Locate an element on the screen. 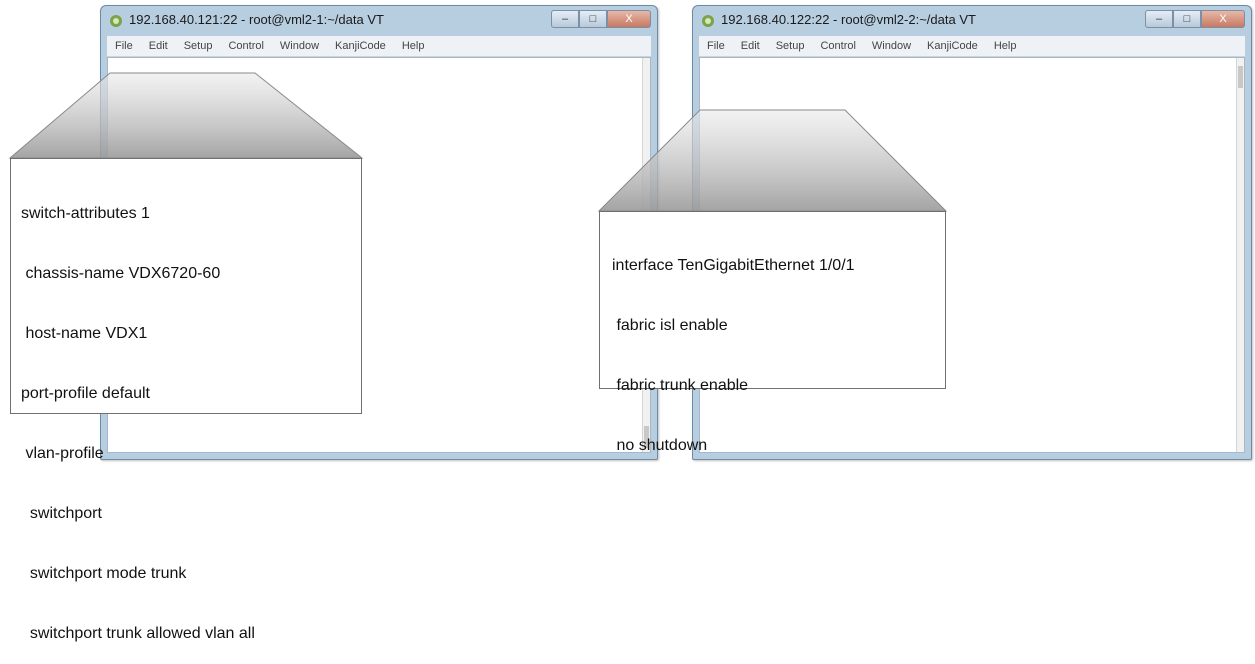  config-line: switchport mode trunk is located at coordinates (104, 573).